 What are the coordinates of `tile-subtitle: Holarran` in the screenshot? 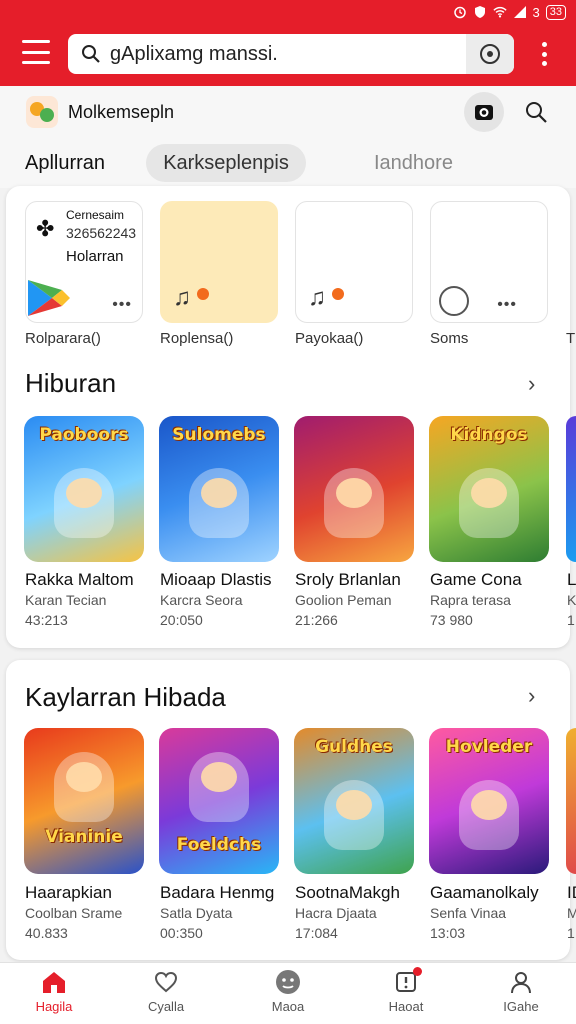 It's located at (95, 256).